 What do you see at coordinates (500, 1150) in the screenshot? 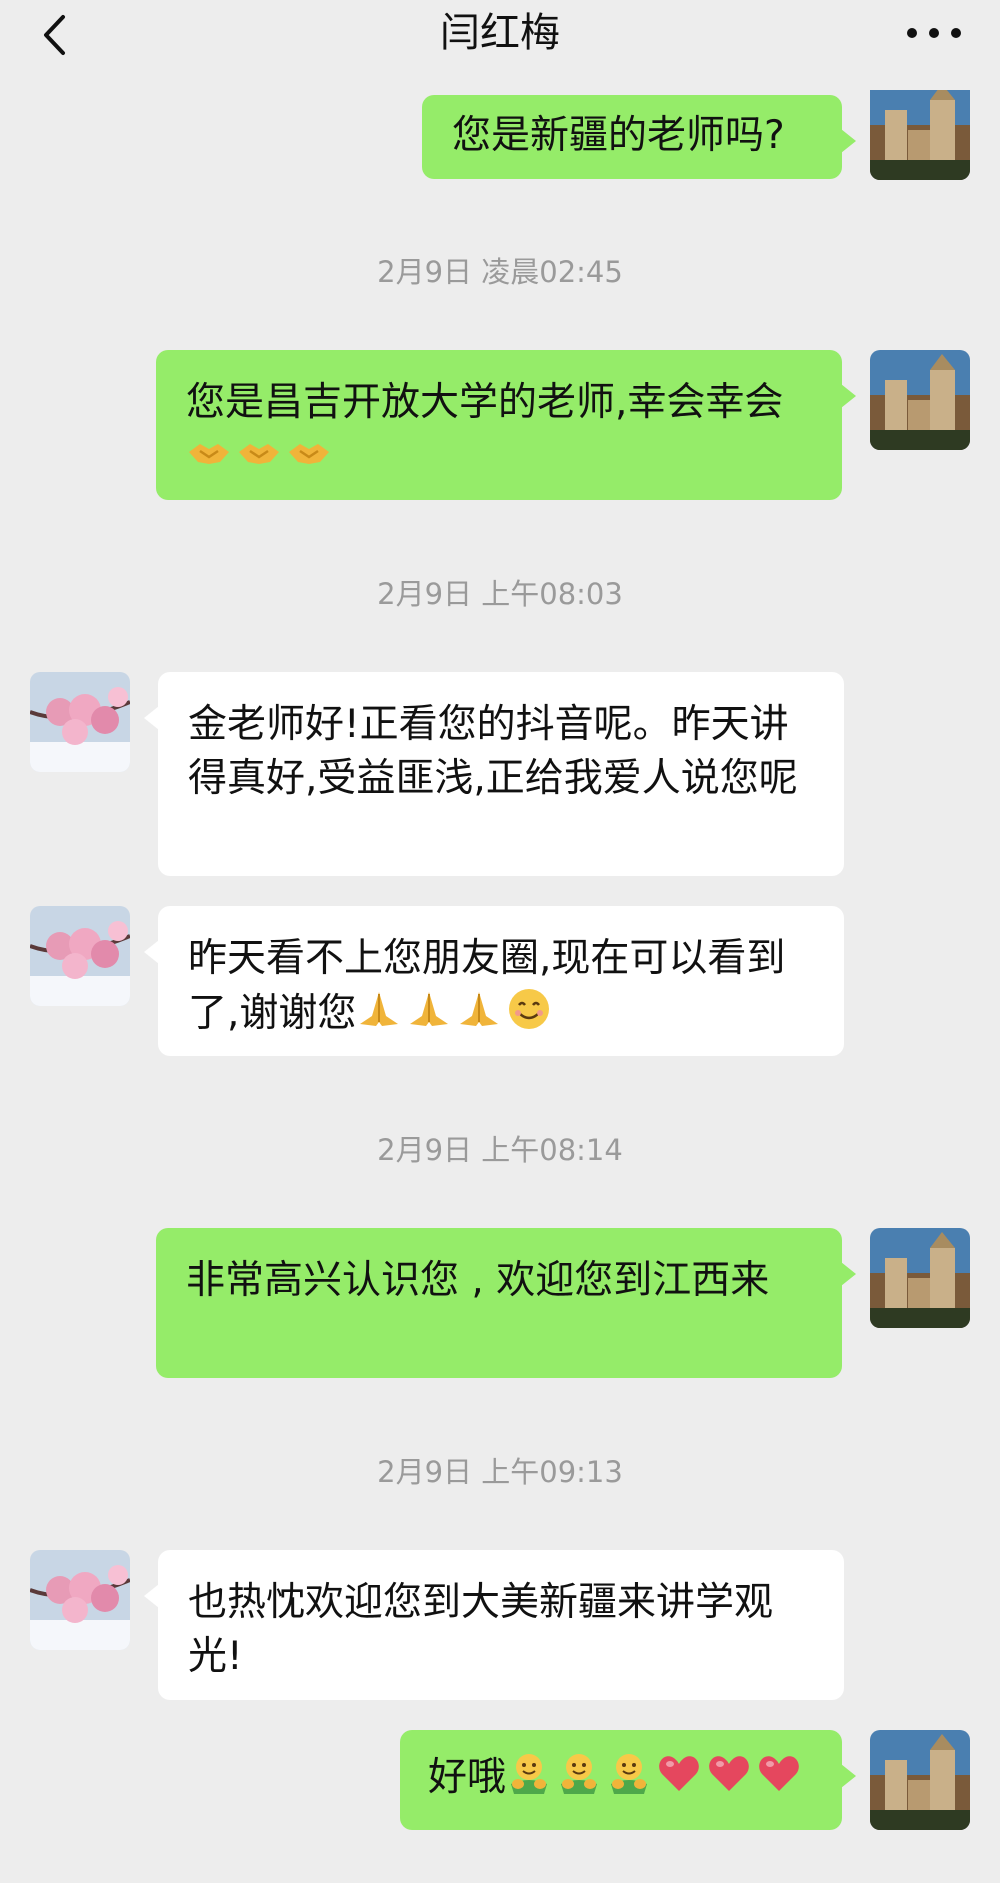
I see `timestamp: 2月9日 上午08:14` at bounding box center [500, 1150].